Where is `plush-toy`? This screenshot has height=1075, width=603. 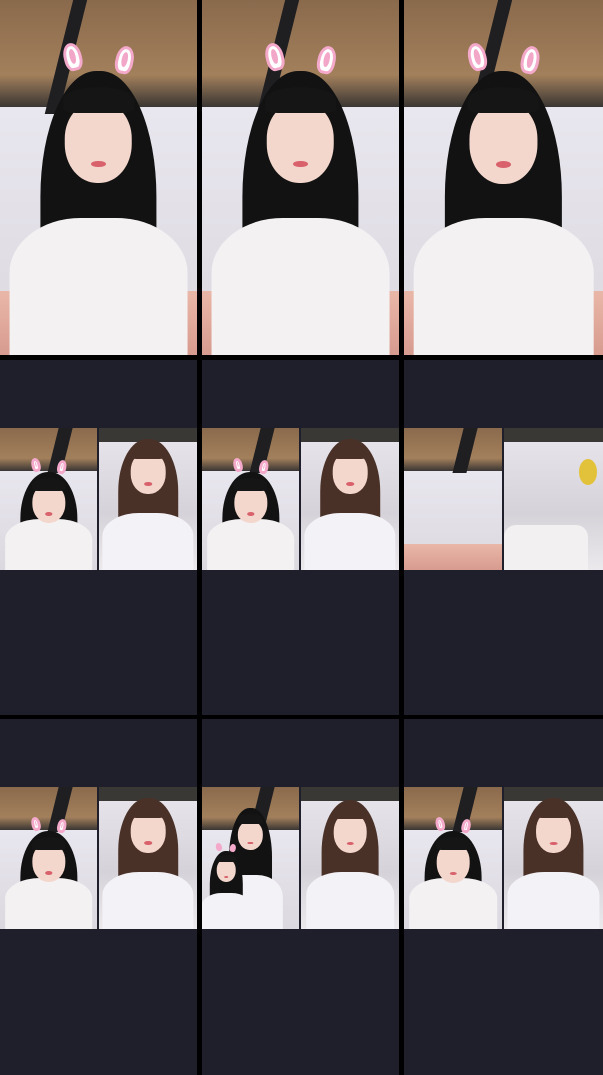 plush-toy is located at coordinates (588, 472).